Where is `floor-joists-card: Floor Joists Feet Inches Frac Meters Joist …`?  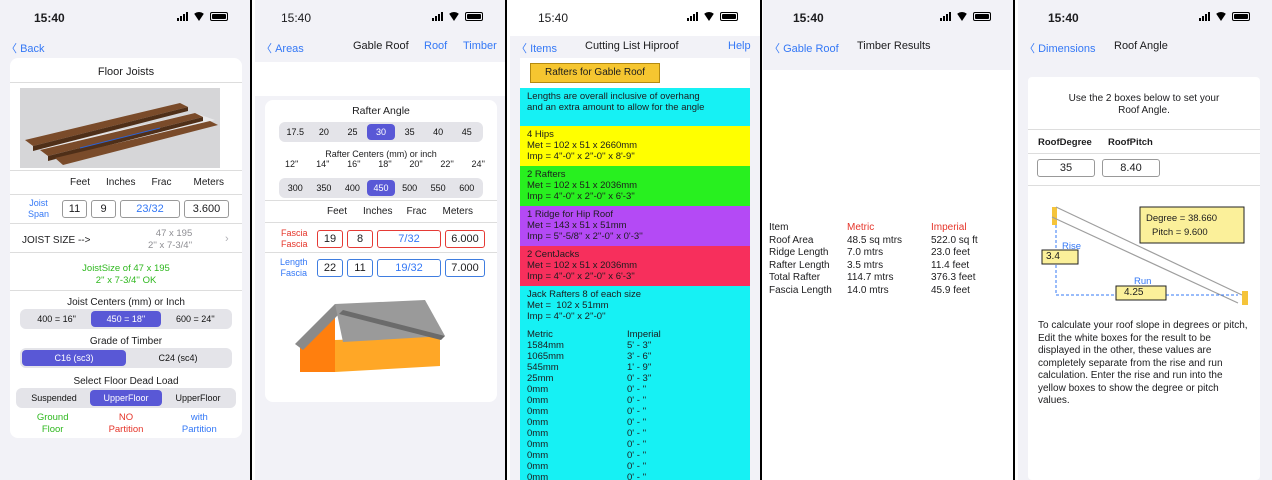
floor-joists-card: Floor Joists Feet Inches Frac Meters Joist … is located at coordinates (126, 248).